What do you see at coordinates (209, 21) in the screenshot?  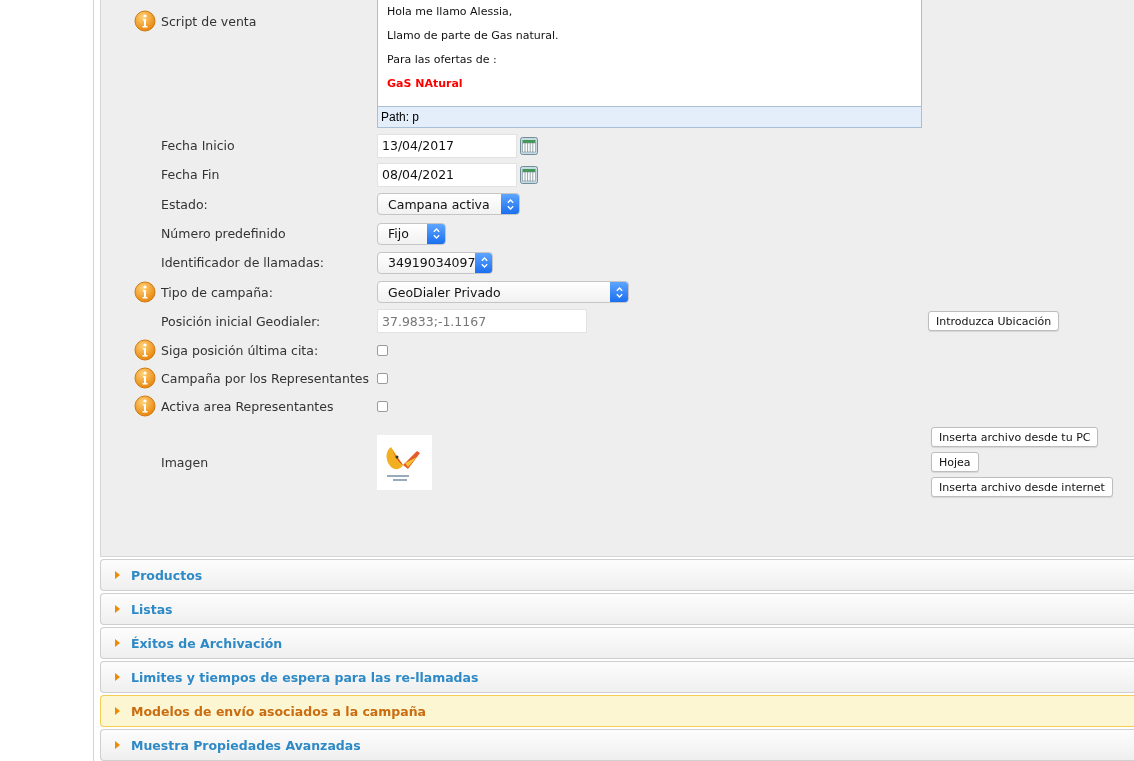 I see `field-label: Script de venta` at bounding box center [209, 21].